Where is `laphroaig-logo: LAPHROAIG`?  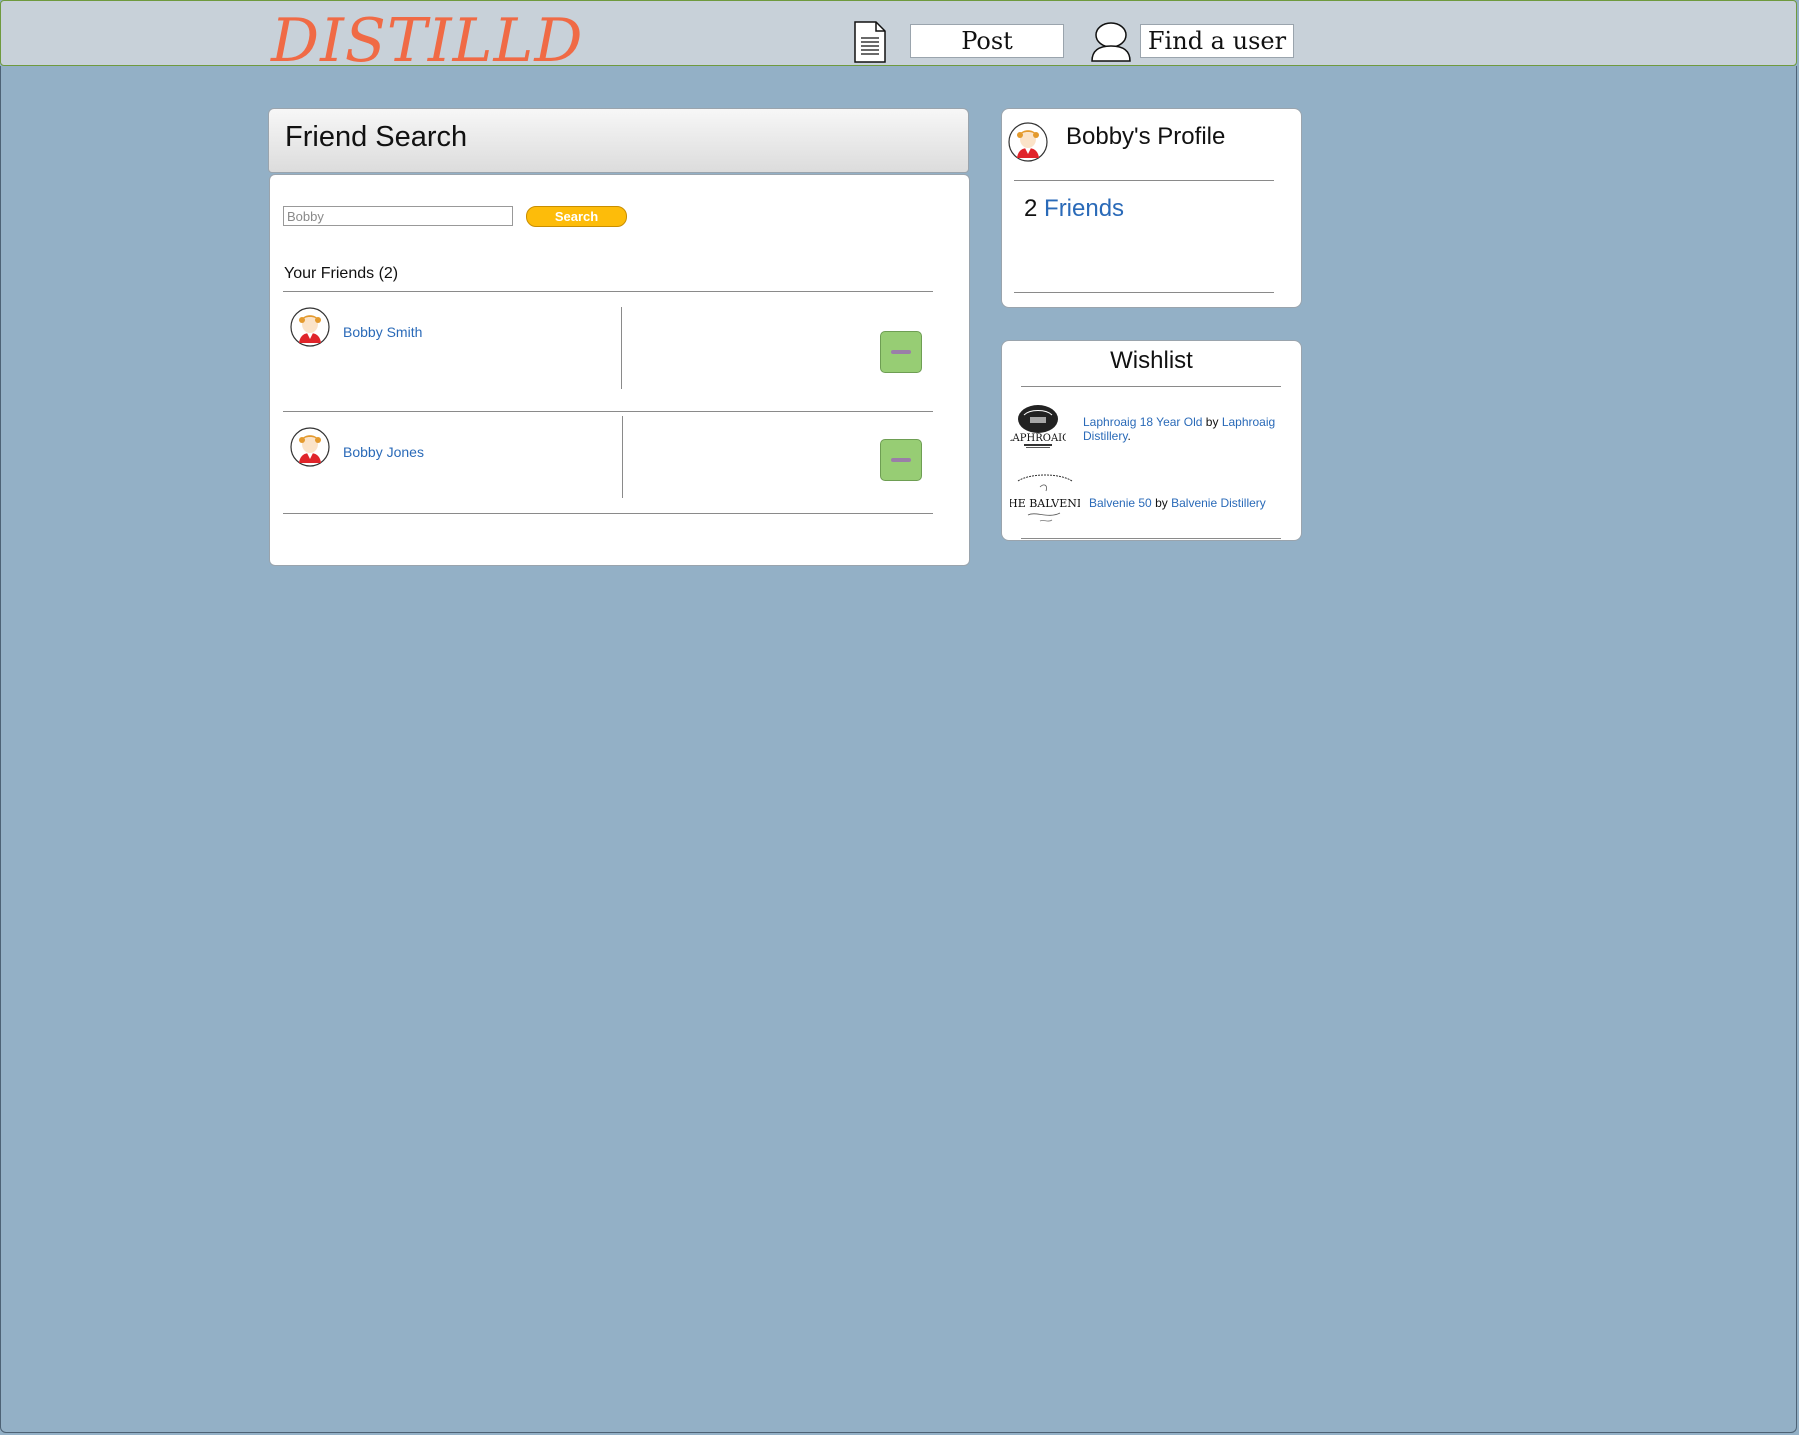
laphroaig-logo: LAPHROAIG is located at coordinates (1038, 426).